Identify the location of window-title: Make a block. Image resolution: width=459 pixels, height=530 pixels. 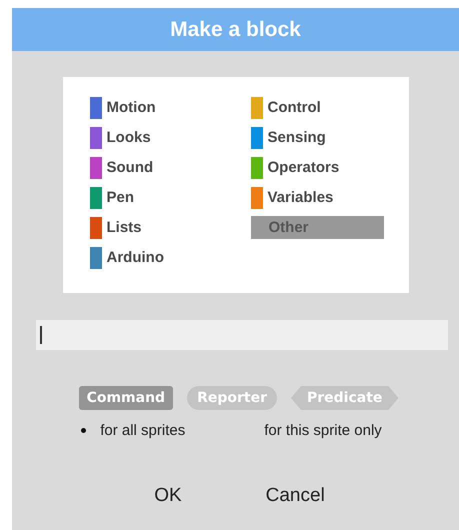
(235, 30).